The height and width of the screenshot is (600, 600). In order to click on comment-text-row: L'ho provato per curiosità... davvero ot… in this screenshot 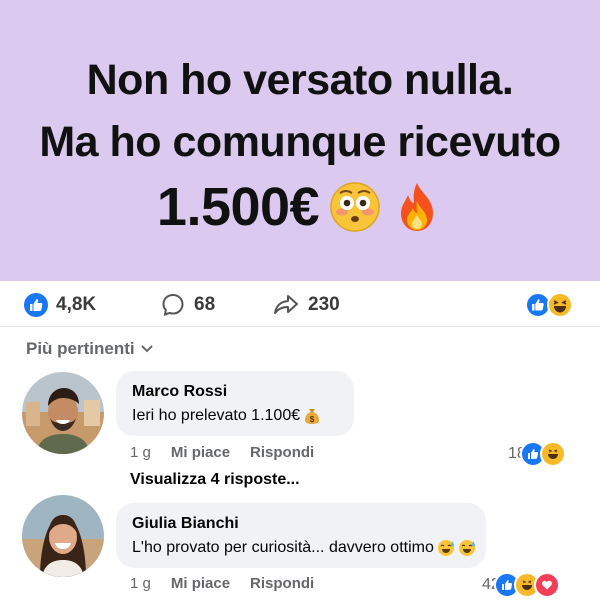, I will do `click(304, 548)`.